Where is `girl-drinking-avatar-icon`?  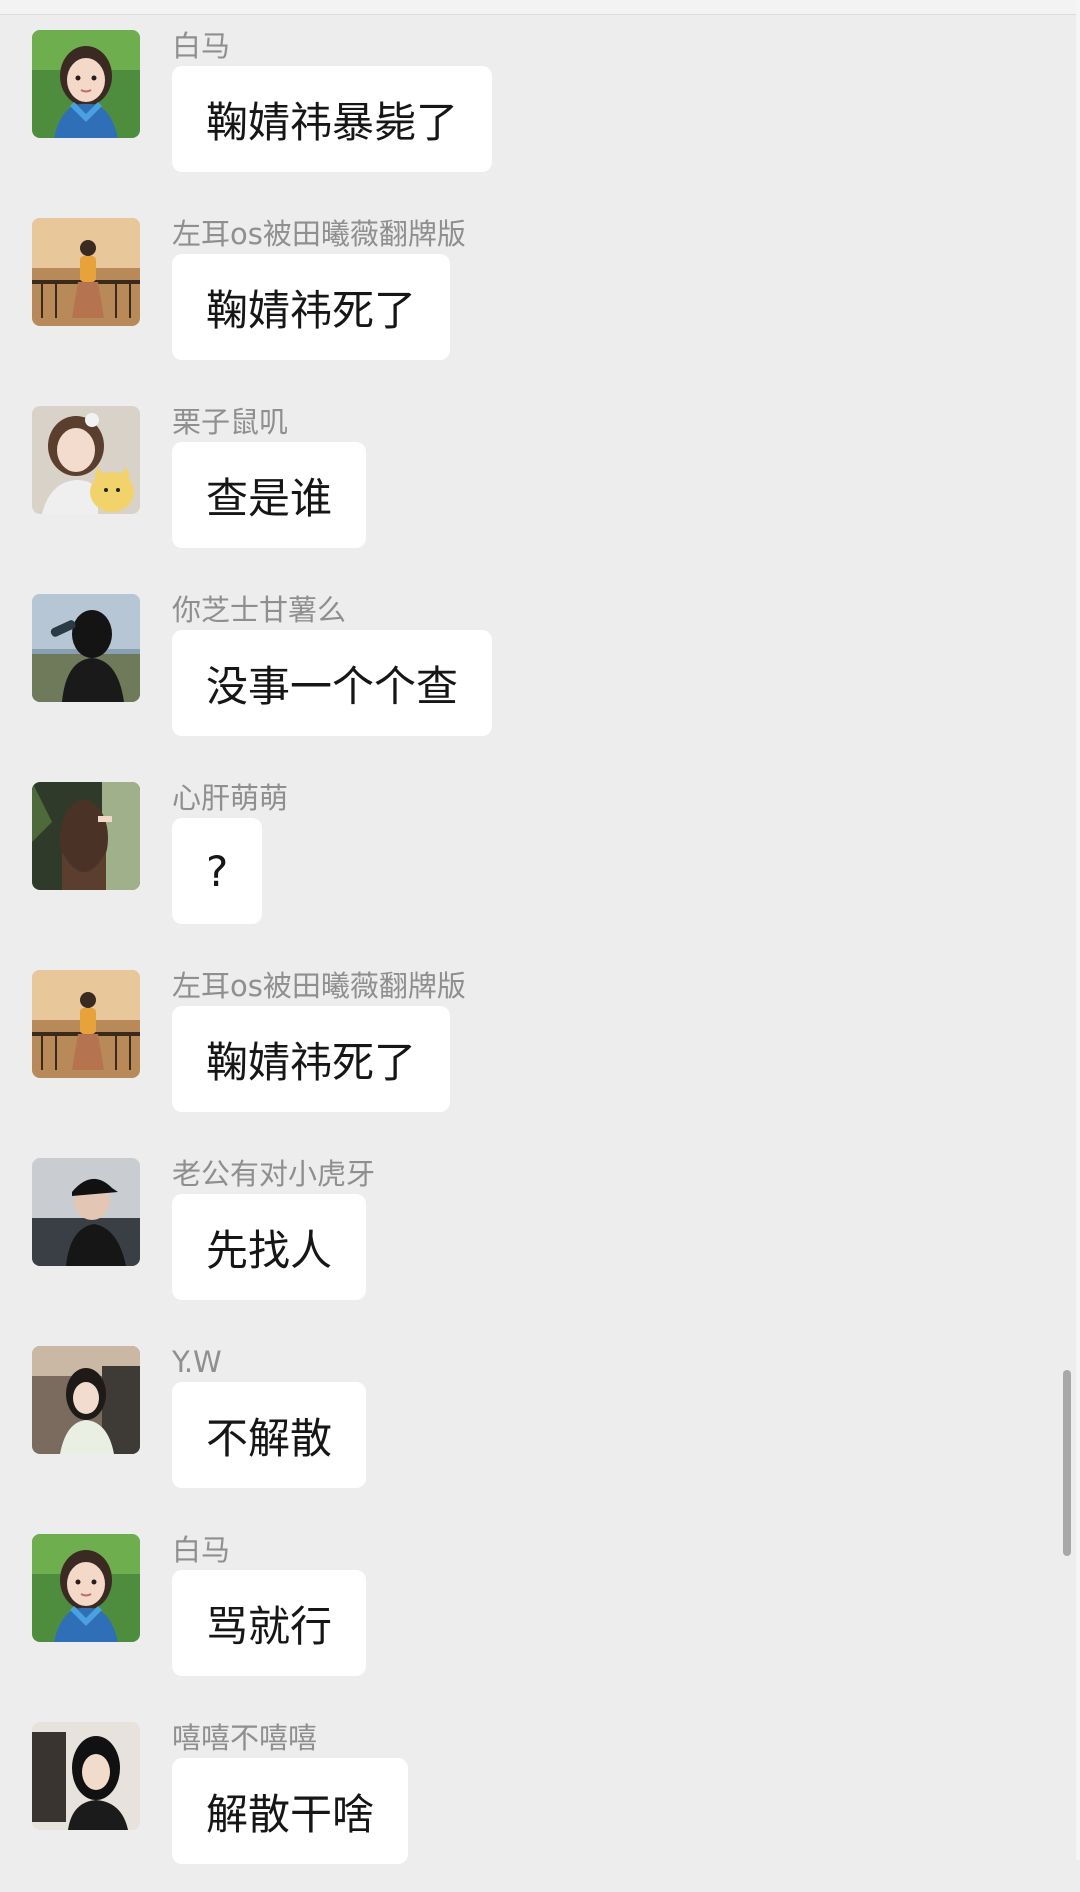 girl-drinking-avatar-icon is located at coordinates (86, 648).